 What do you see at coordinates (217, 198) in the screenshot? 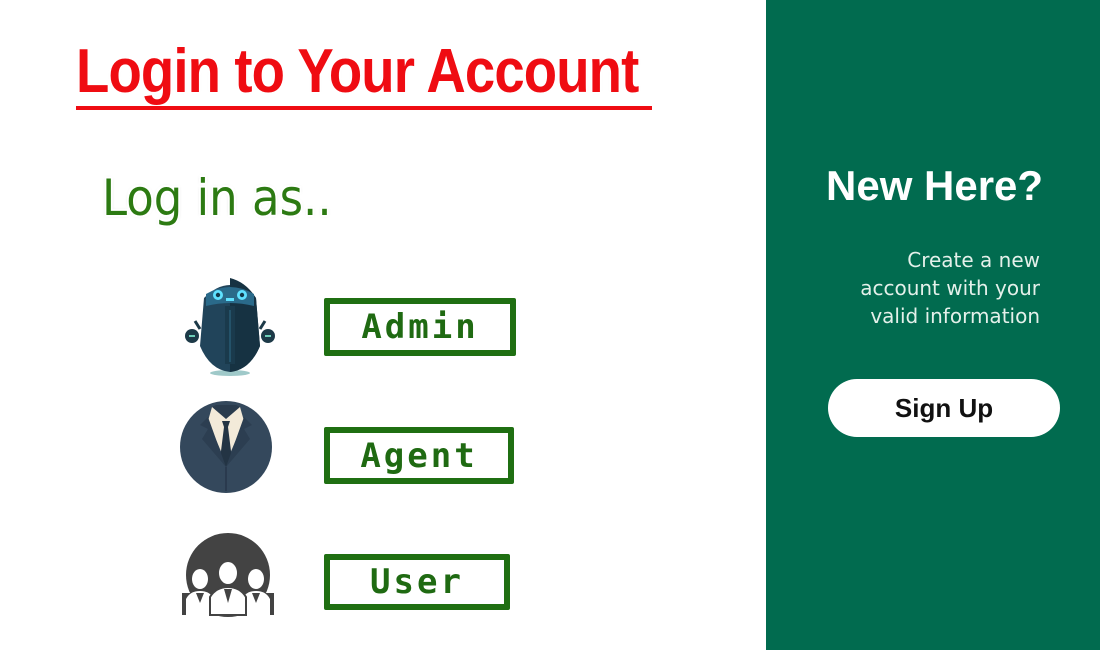
I see `login-as-heading: Log in as..` at bounding box center [217, 198].